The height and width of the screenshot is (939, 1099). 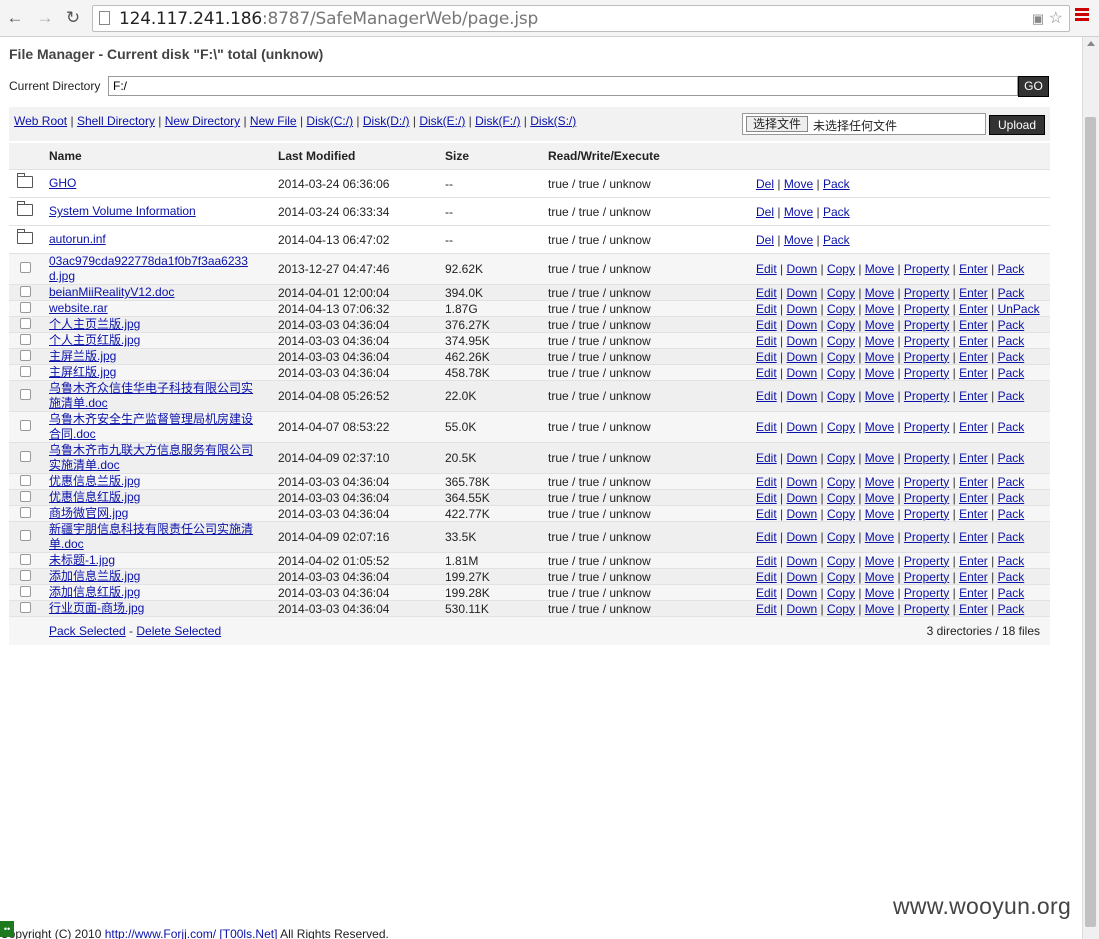 I want to click on file-name-link: 添加信息红版.jpg, so click(x=94, y=592).